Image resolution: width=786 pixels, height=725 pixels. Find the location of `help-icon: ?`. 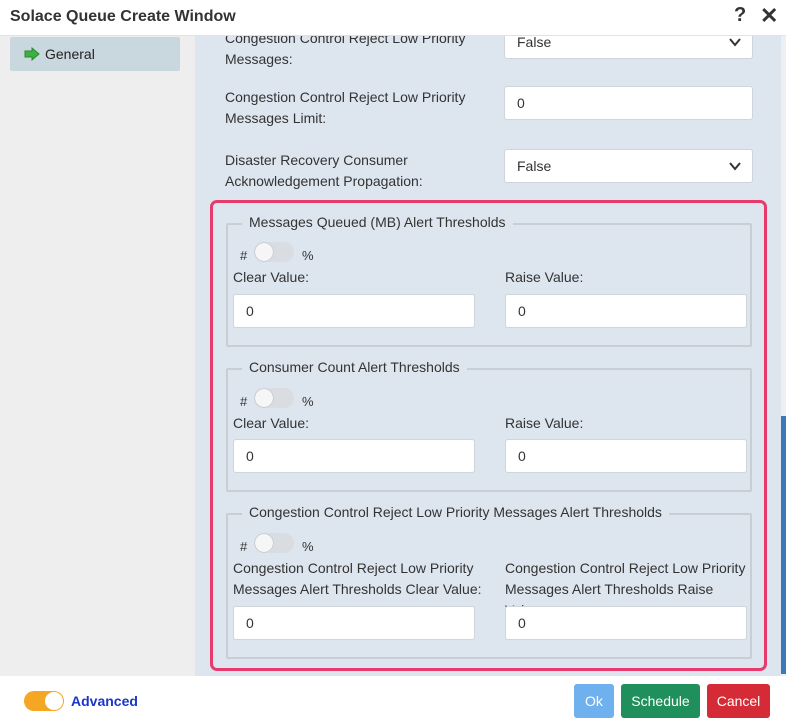

help-icon: ? is located at coordinates (740, 15).